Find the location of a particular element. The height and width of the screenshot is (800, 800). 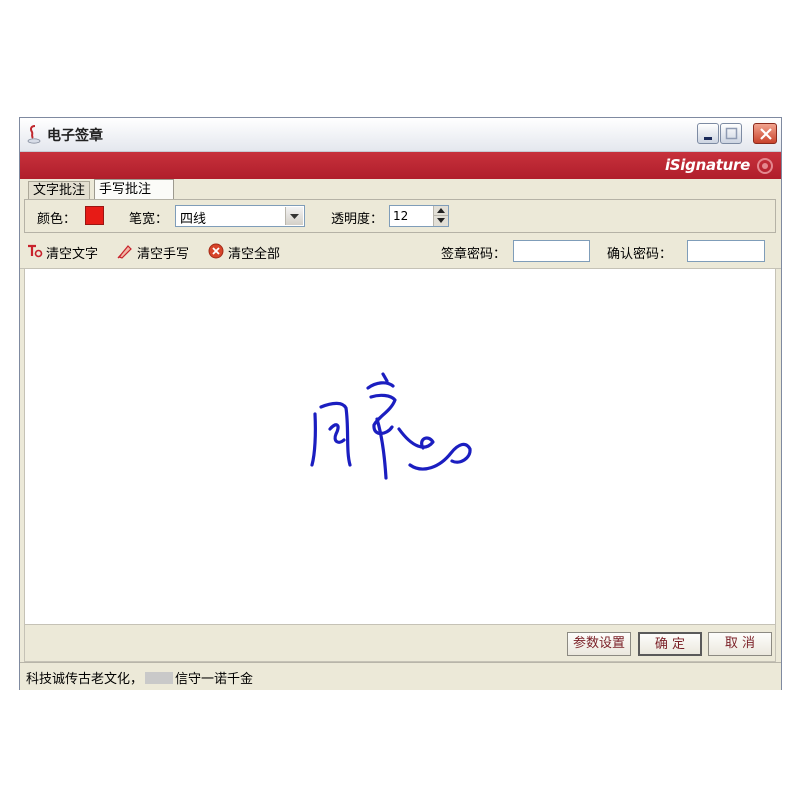

opacity-value: 12 is located at coordinates (400, 216).